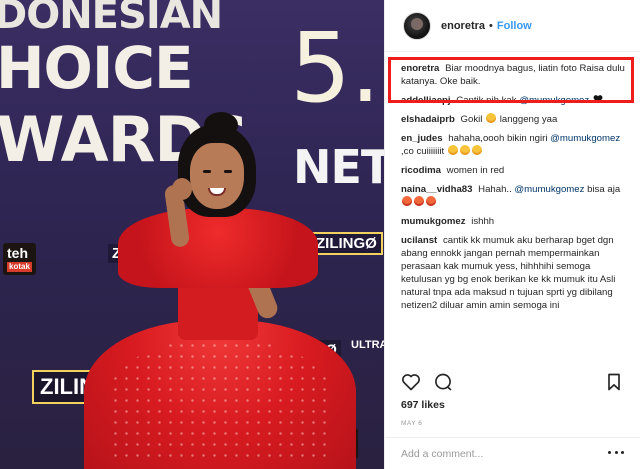 This screenshot has width=640, height=469. Describe the element at coordinates (517, 170) in the screenshot. I see `list-item: ricodima women in red` at that location.